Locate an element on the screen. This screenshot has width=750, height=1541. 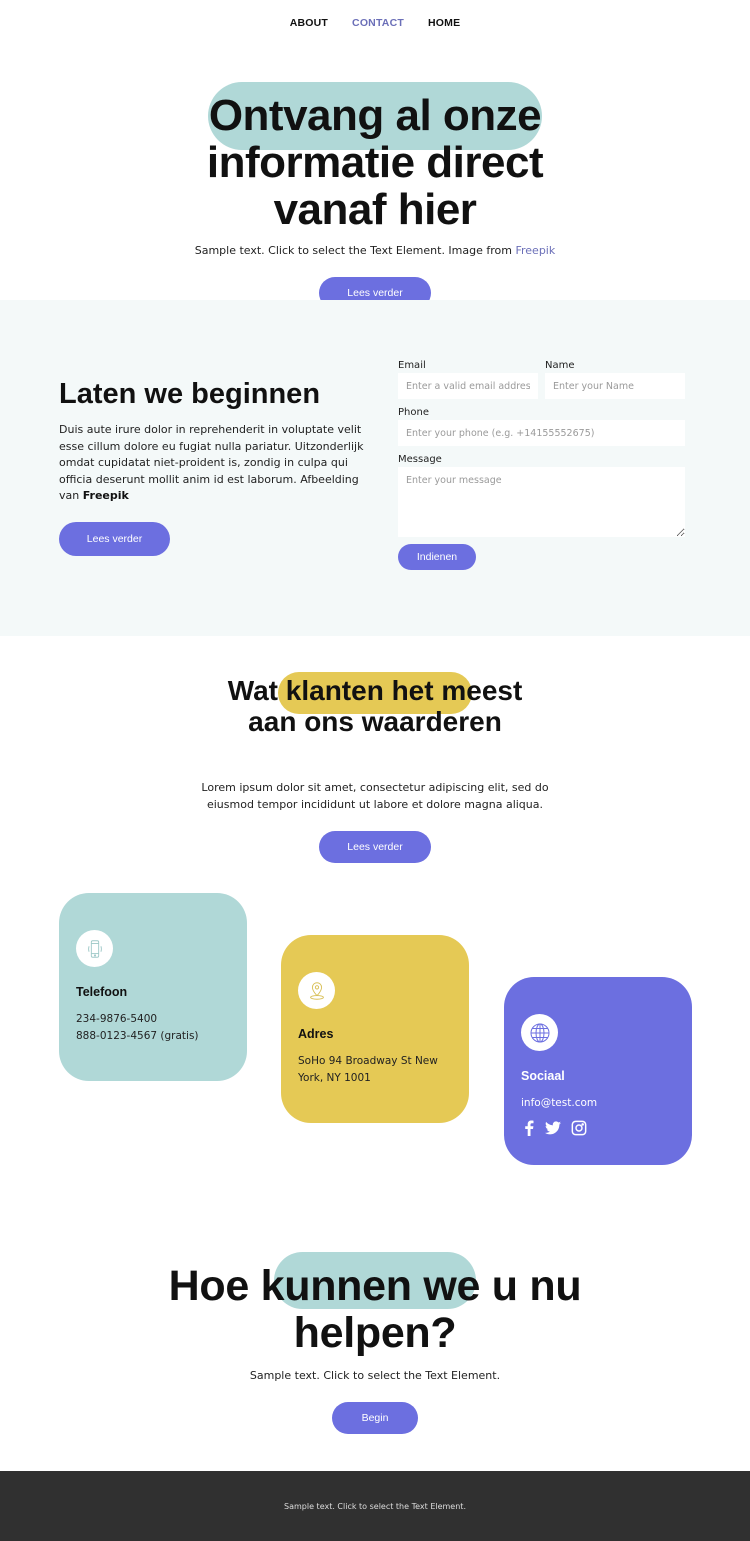
twitter-icon is located at coordinates (553, 1128).